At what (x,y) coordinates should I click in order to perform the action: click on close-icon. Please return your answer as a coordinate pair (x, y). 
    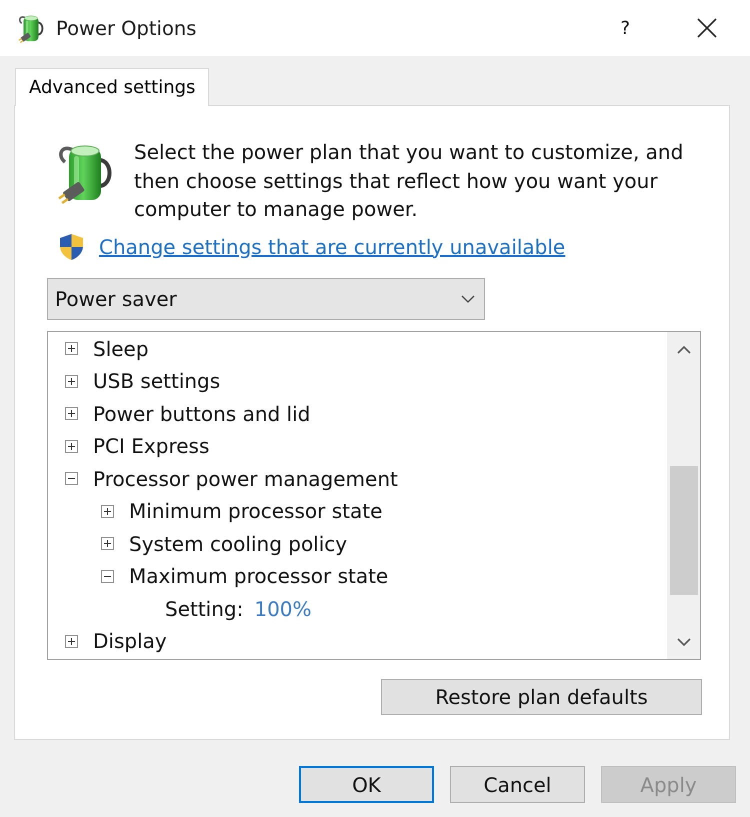
    Looking at the image, I should click on (707, 28).